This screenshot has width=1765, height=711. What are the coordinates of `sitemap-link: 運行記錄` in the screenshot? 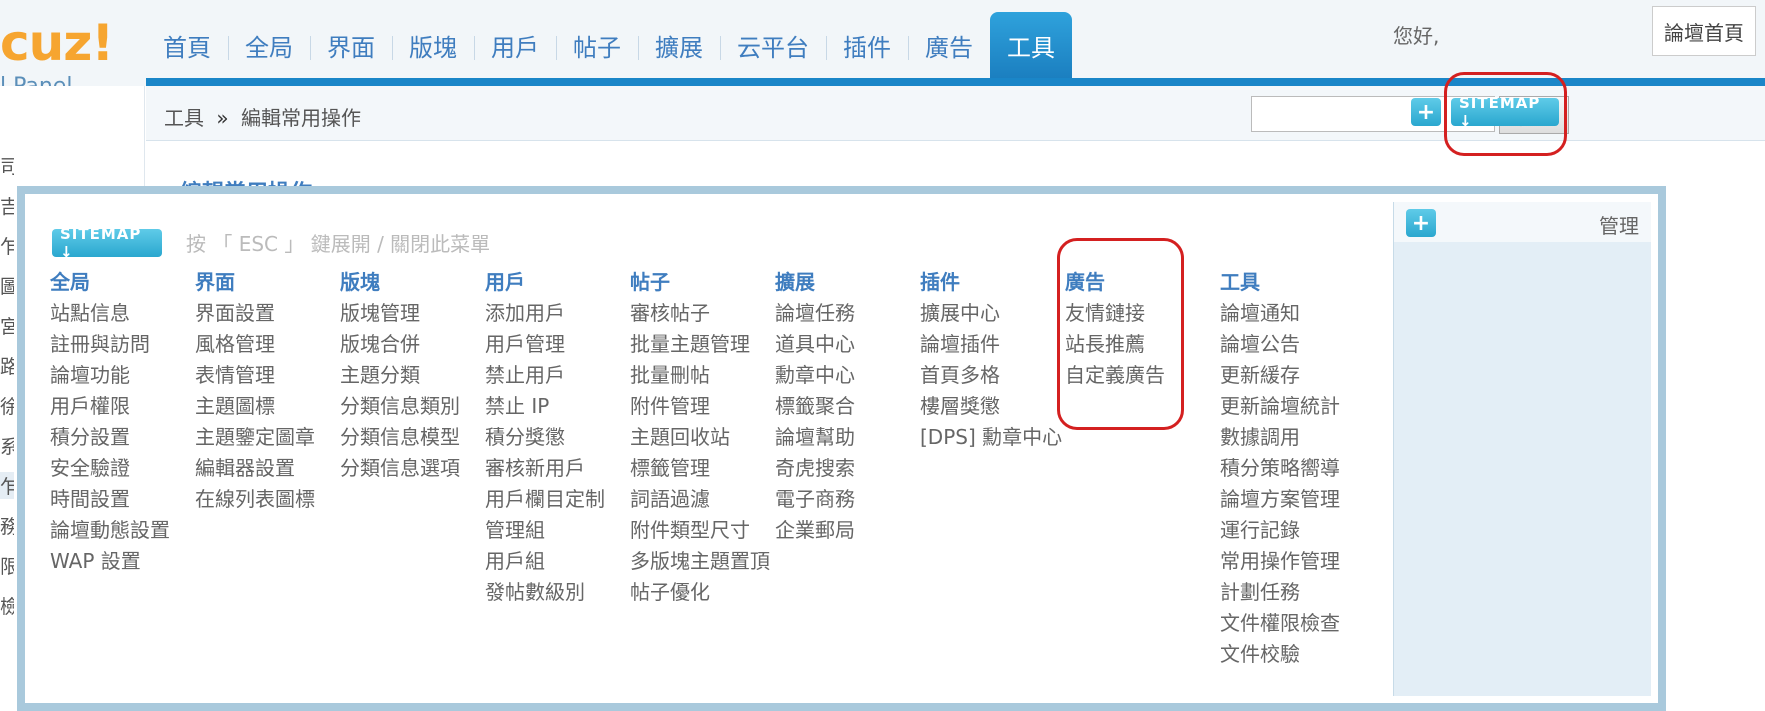 It's located at (1290, 530).